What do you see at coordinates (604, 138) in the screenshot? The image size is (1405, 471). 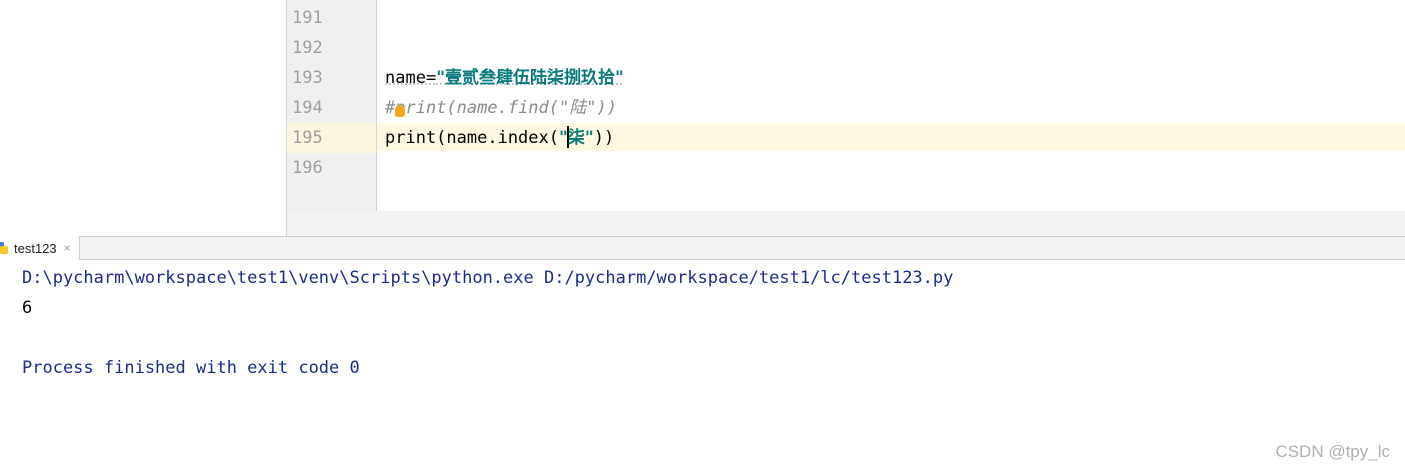 I see `code-call-close: ))` at bounding box center [604, 138].